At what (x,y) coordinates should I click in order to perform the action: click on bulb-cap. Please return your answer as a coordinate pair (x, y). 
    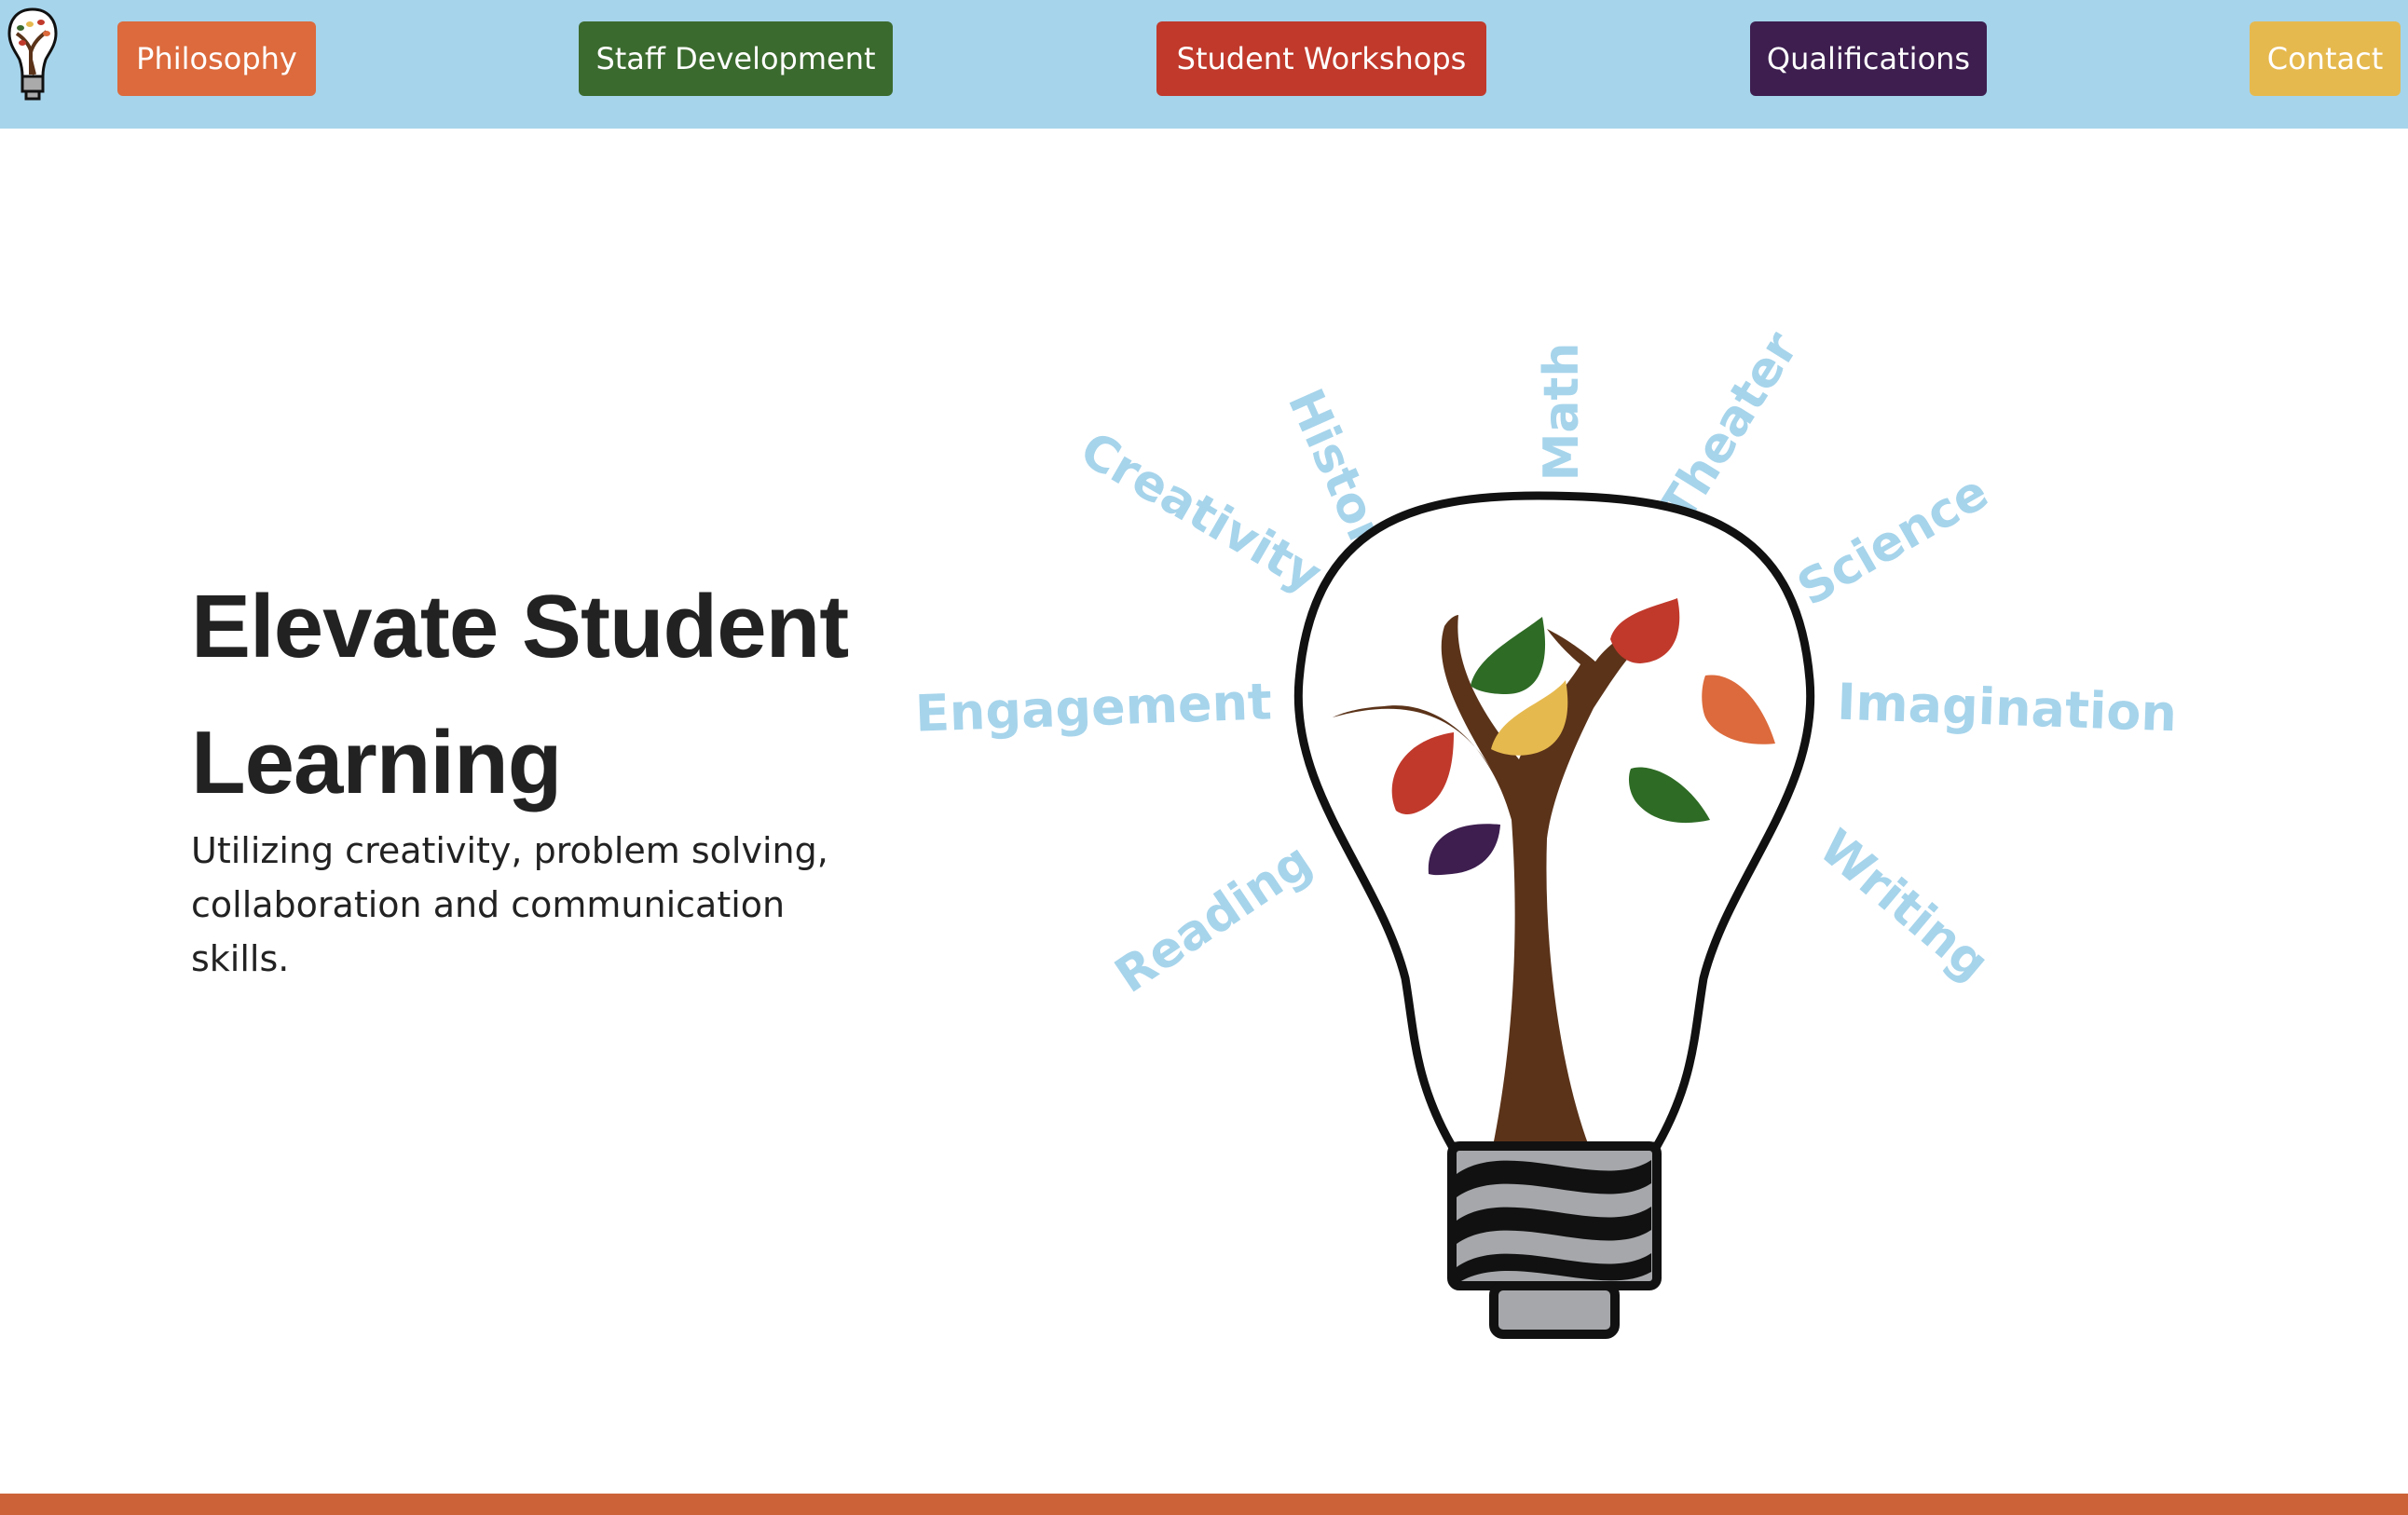
    Looking at the image, I should click on (1554, 1310).